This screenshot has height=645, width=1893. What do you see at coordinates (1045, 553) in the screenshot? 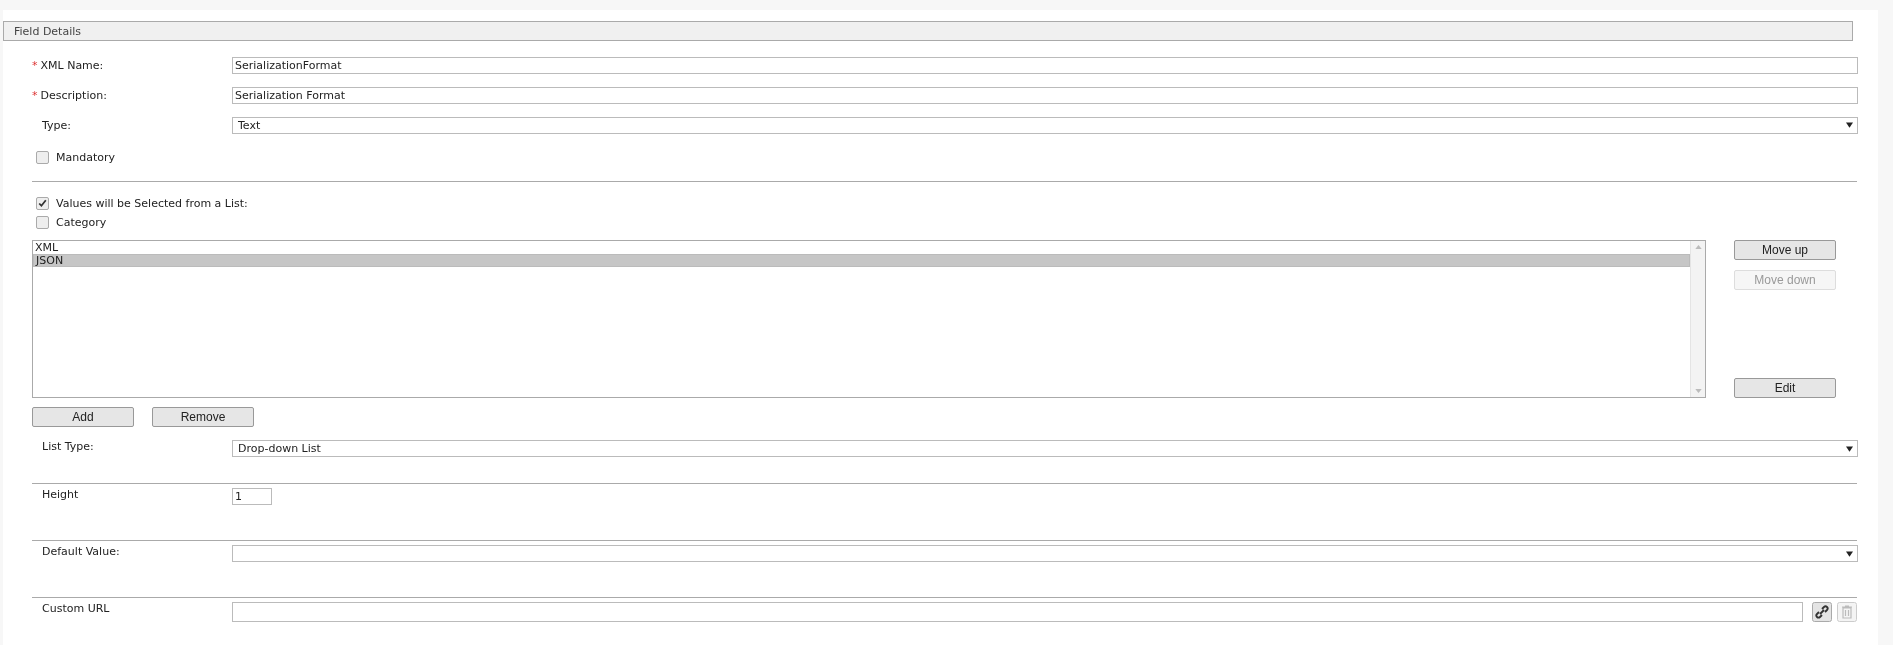
I see `default-value-select` at bounding box center [1045, 553].